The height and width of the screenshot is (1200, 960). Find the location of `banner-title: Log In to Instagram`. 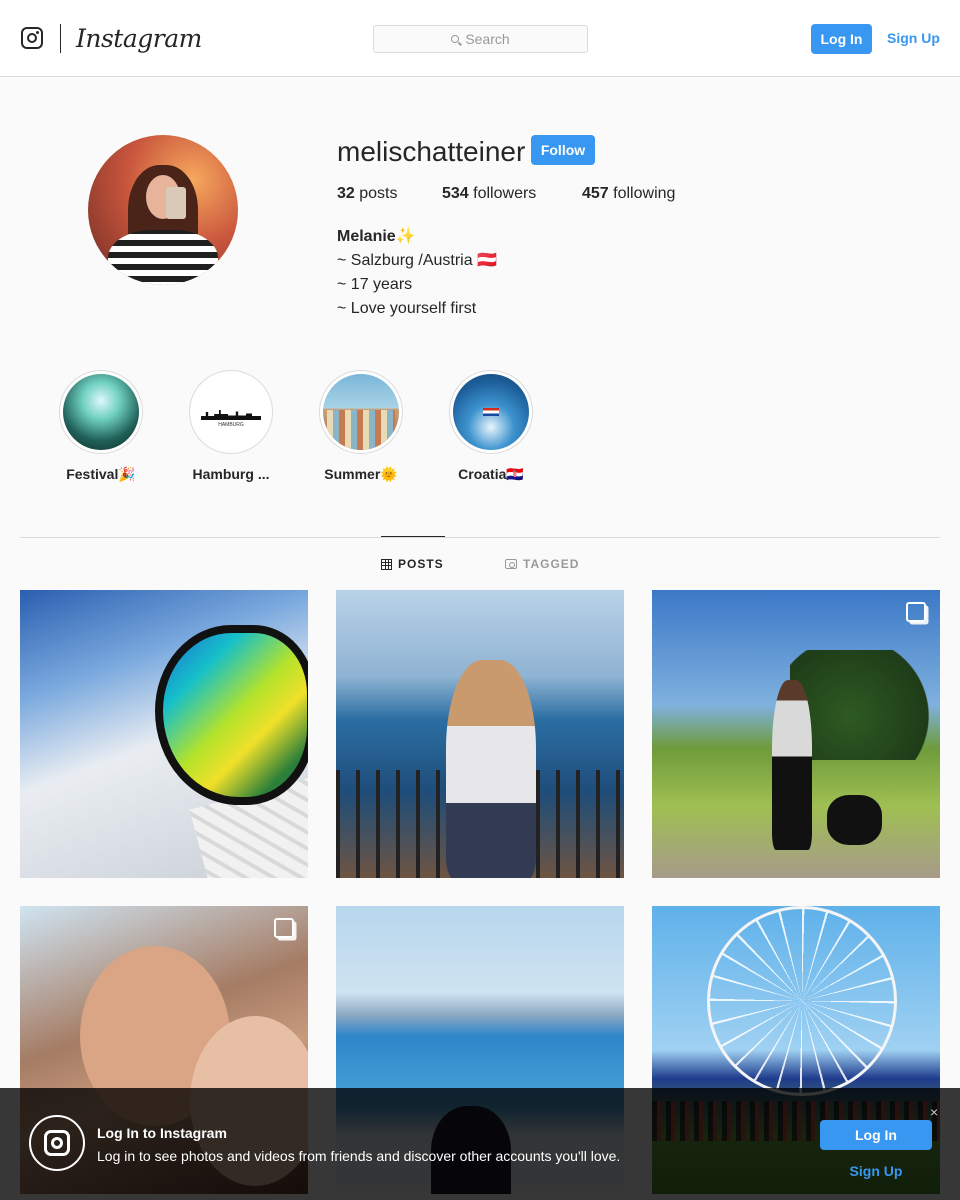

banner-title: Log In to Instagram is located at coordinates (162, 1133).